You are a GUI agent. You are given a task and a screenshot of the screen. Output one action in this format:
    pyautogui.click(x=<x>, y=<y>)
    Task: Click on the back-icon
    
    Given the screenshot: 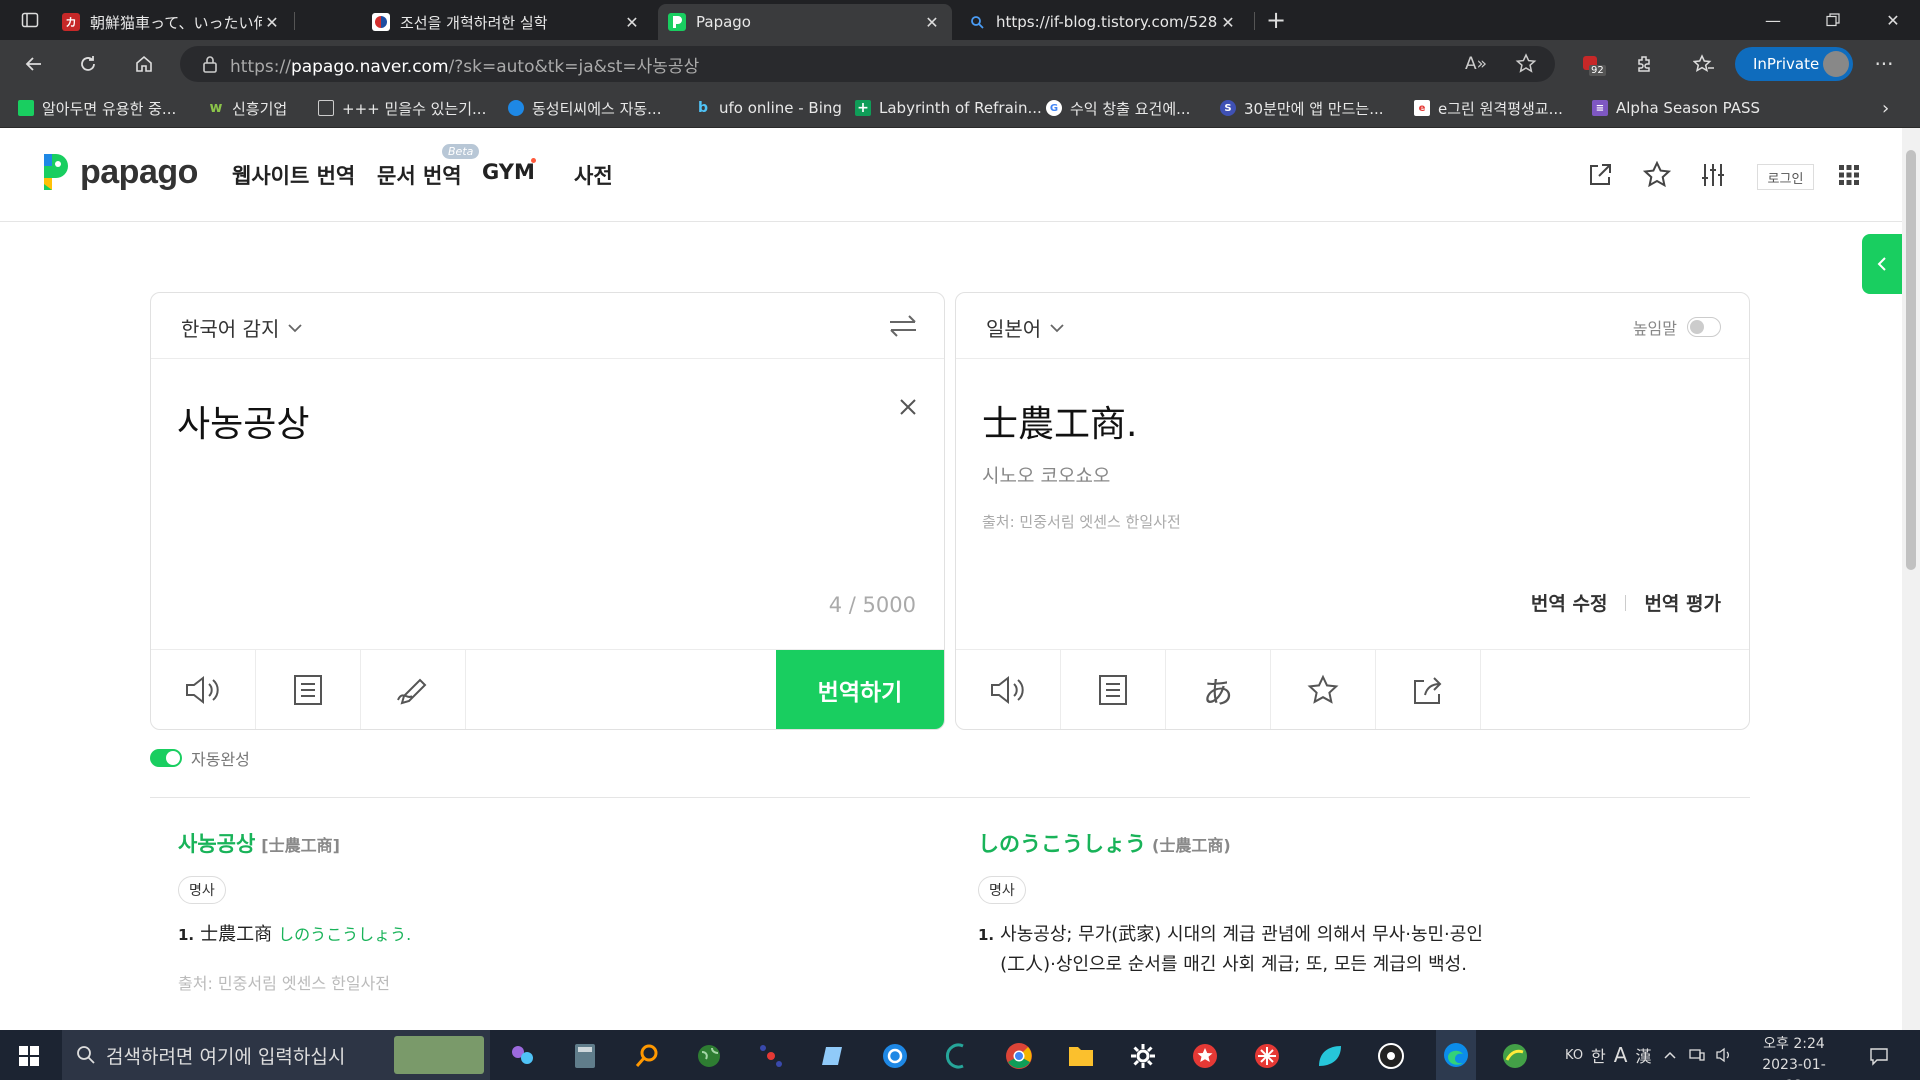 What is the action you would take?
    pyautogui.click(x=34, y=64)
    